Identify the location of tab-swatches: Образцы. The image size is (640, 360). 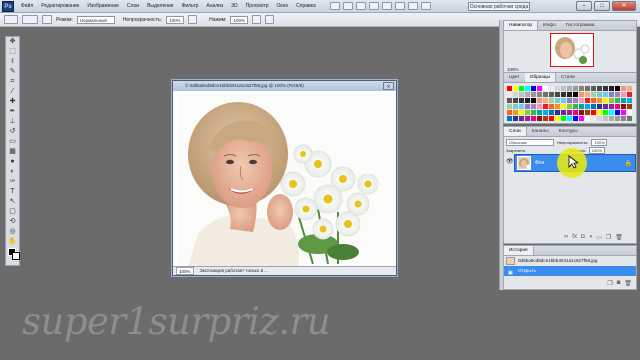
(540, 77).